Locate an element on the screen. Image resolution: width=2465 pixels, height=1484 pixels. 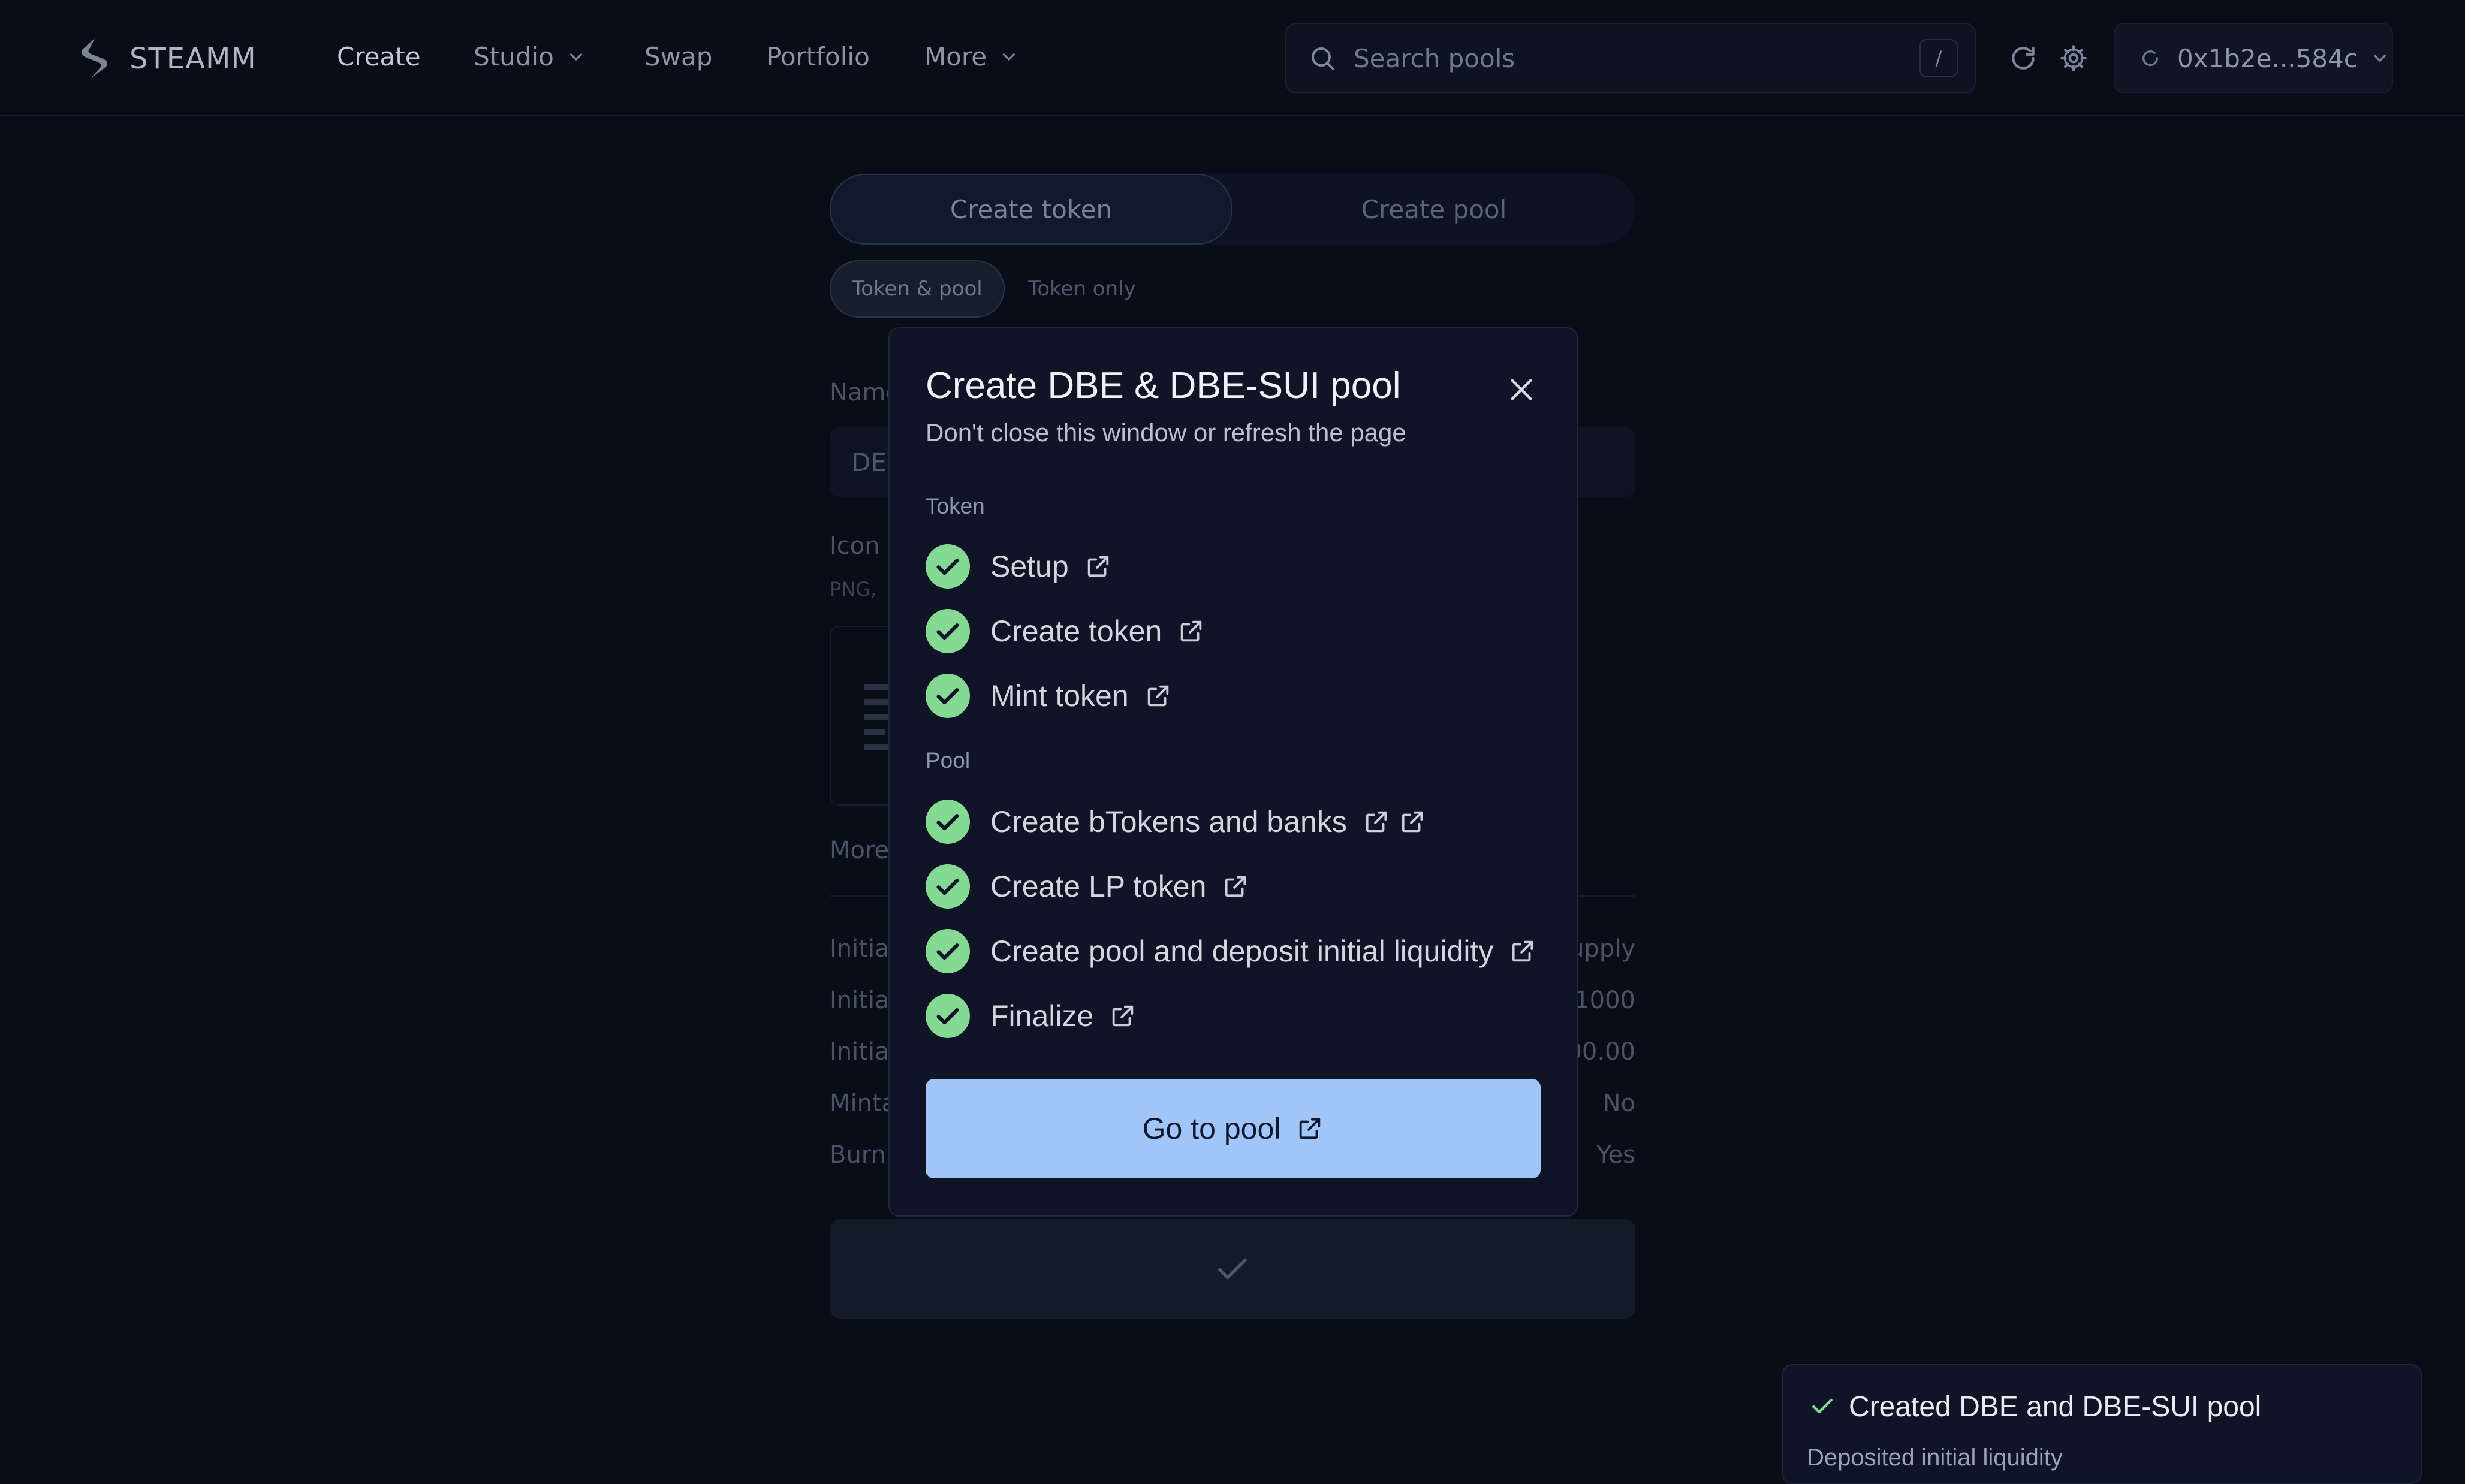
step-mint-token: Mint token is located at coordinates (1049, 696).